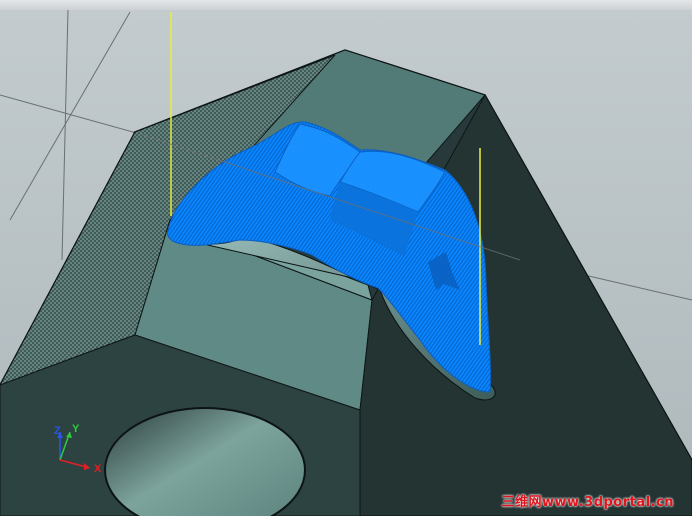  I want to click on site-watermark: 三维网www.3dportal.cn, so click(587, 502).